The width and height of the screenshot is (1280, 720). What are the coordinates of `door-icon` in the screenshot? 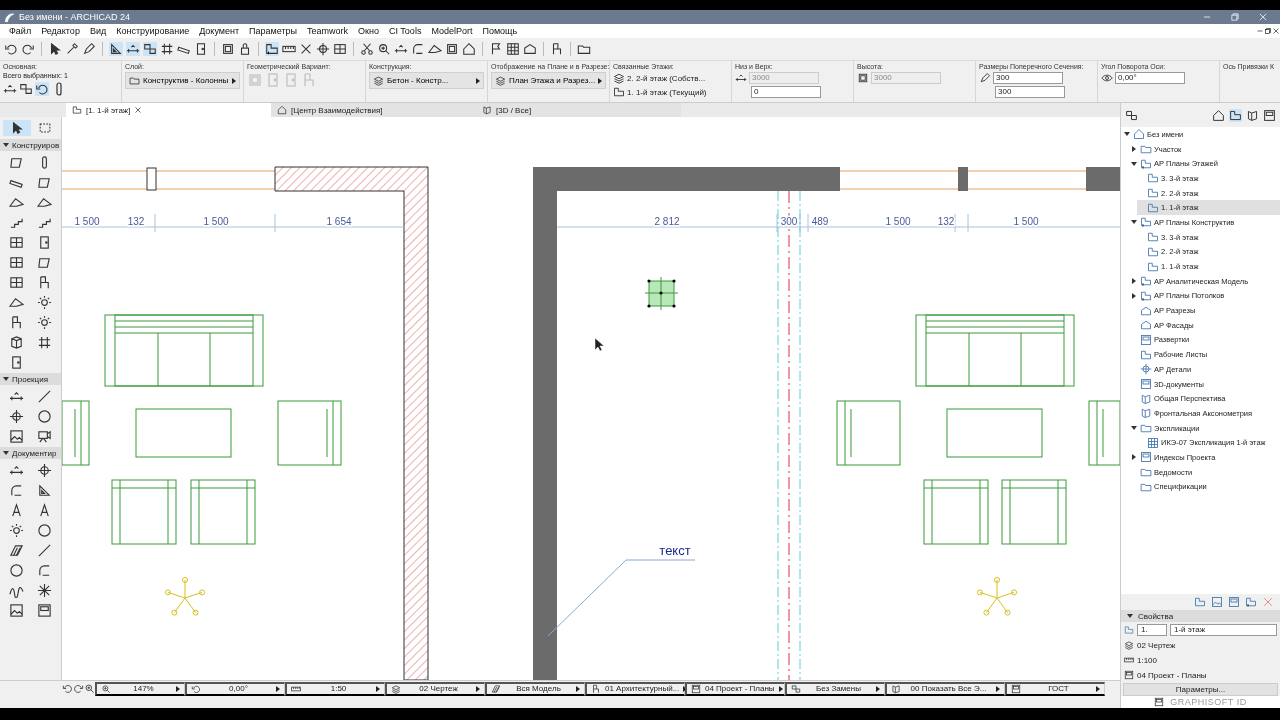 It's located at (201, 49).